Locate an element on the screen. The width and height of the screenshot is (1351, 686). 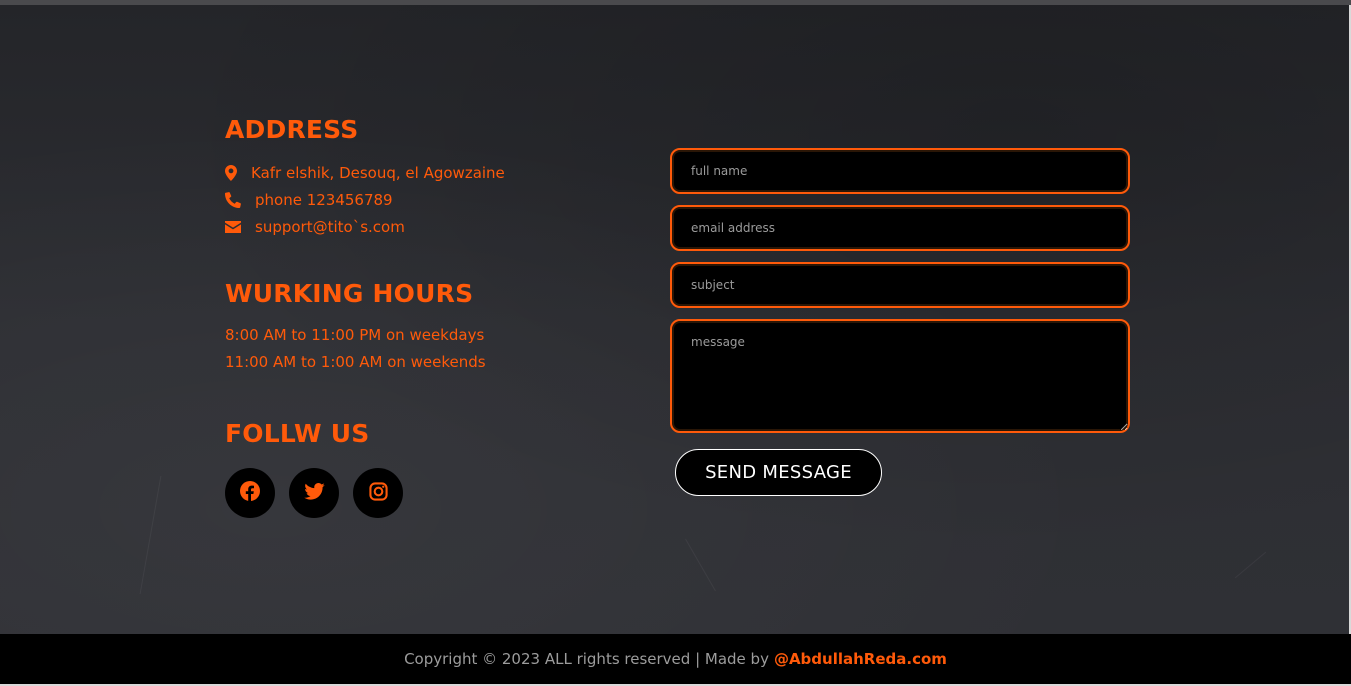
phone-text: phone 123456789 is located at coordinates (324, 199).